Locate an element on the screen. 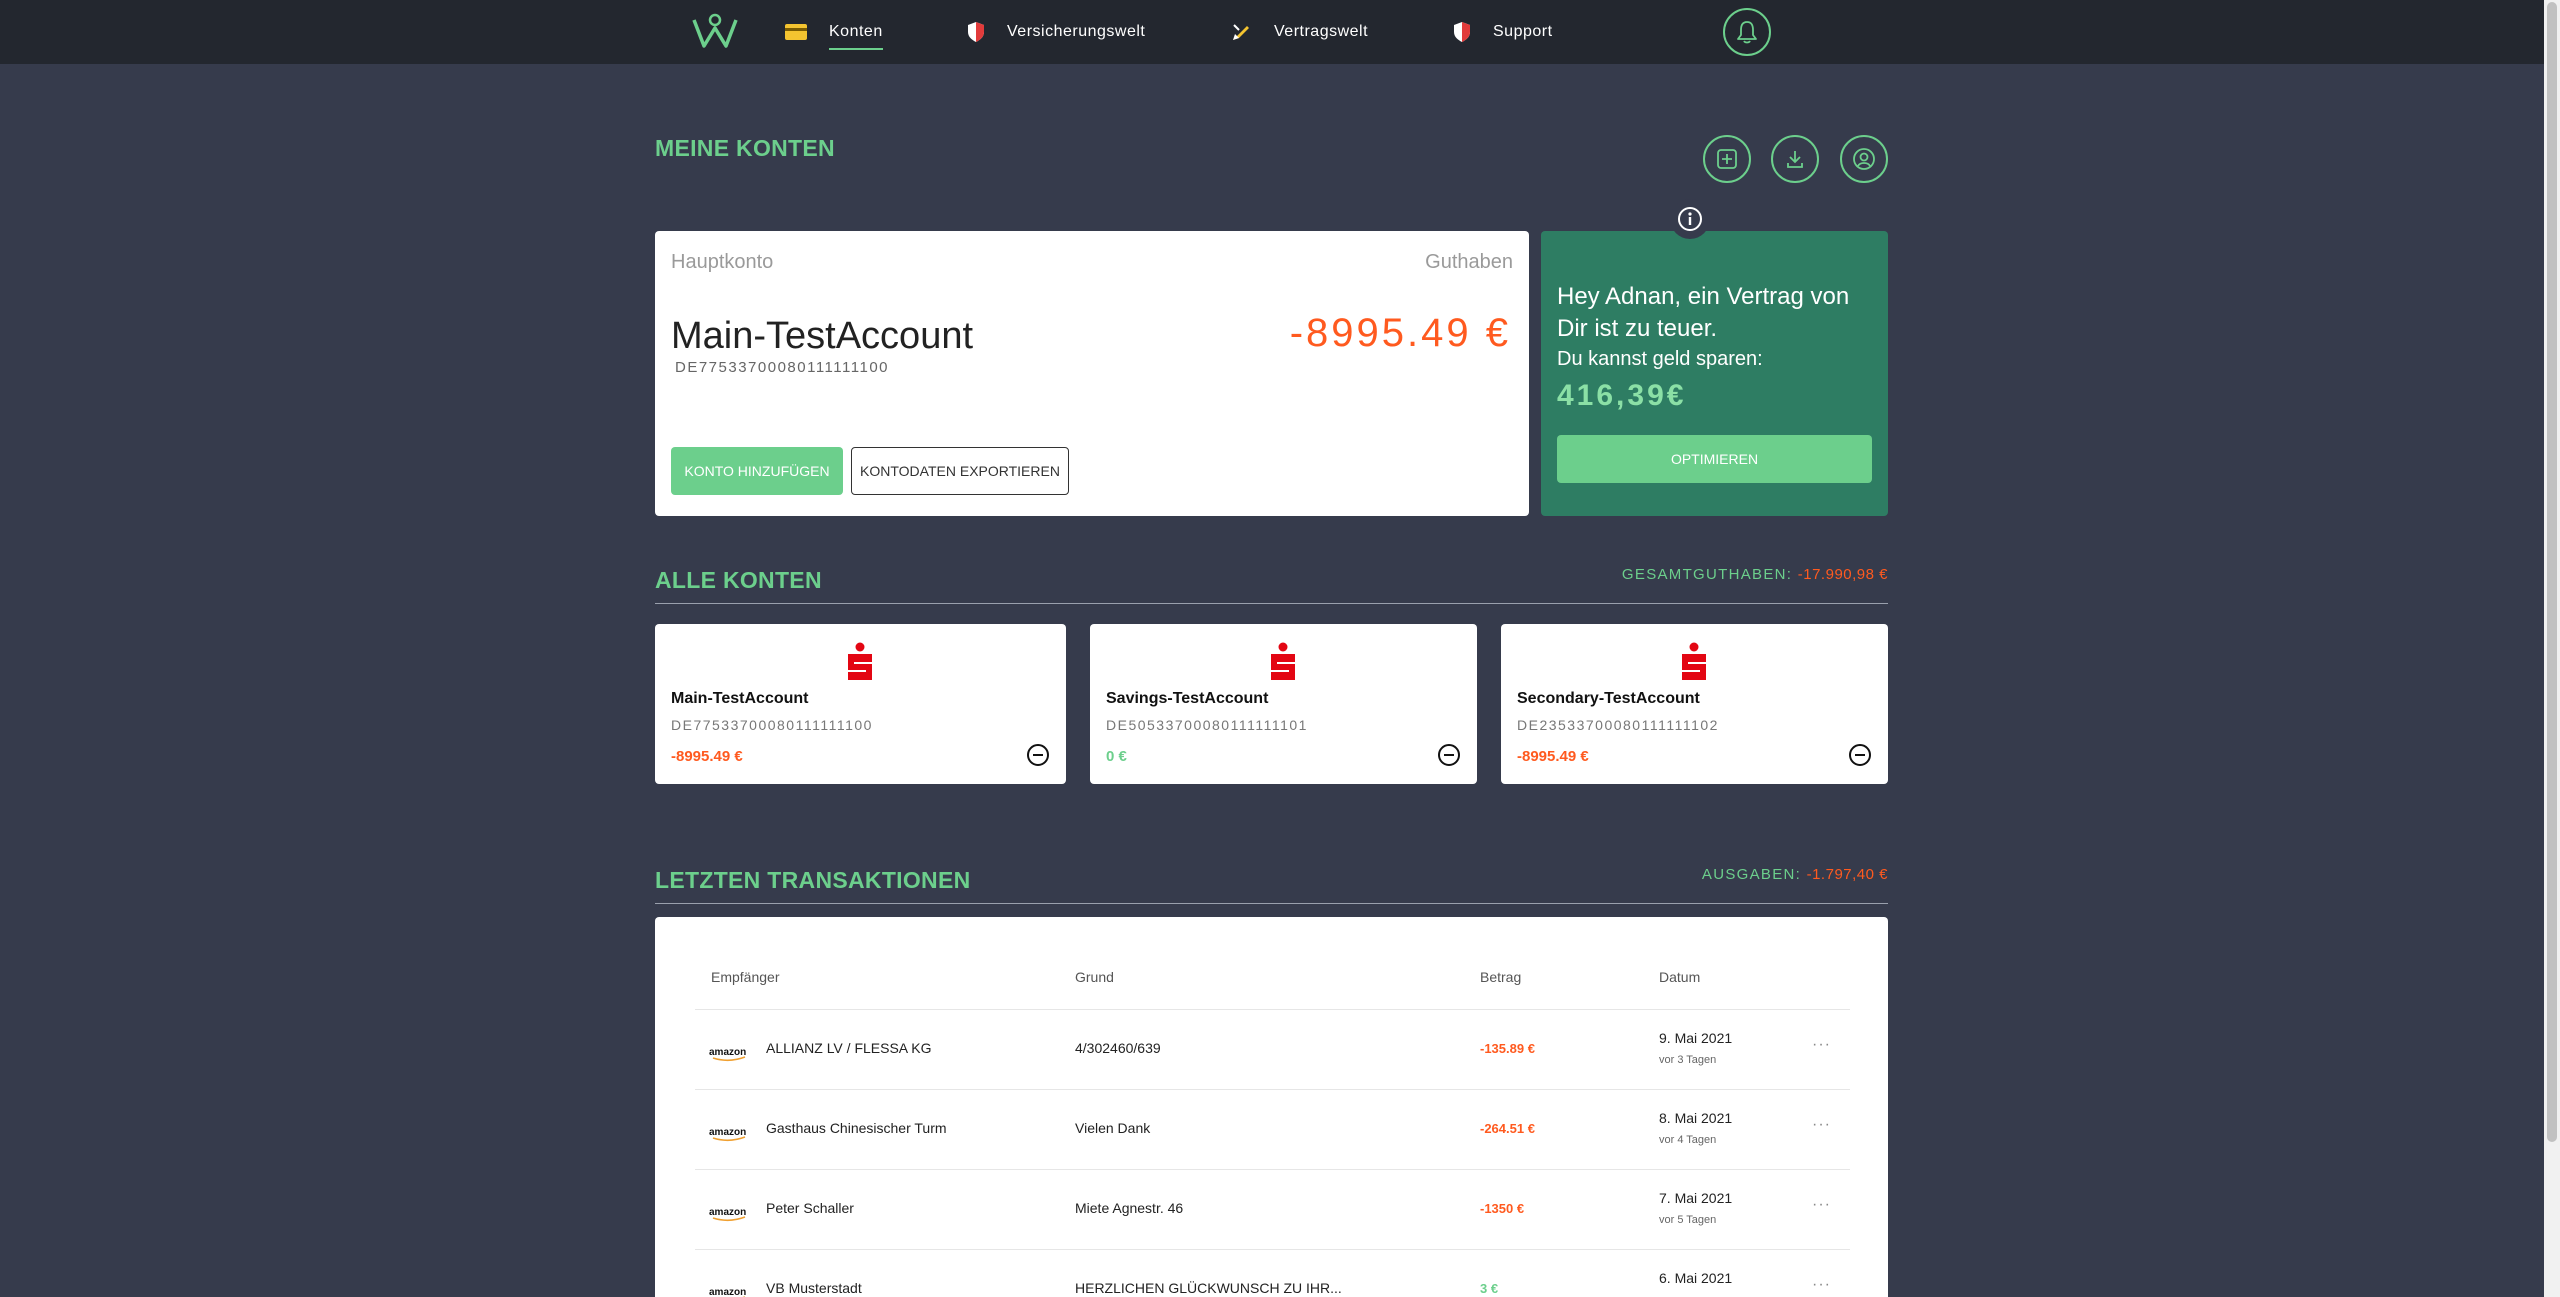 Image resolution: width=2560 pixels, height=1297 pixels. relative-date: vor 3 Tagen is located at coordinates (1688, 1060).